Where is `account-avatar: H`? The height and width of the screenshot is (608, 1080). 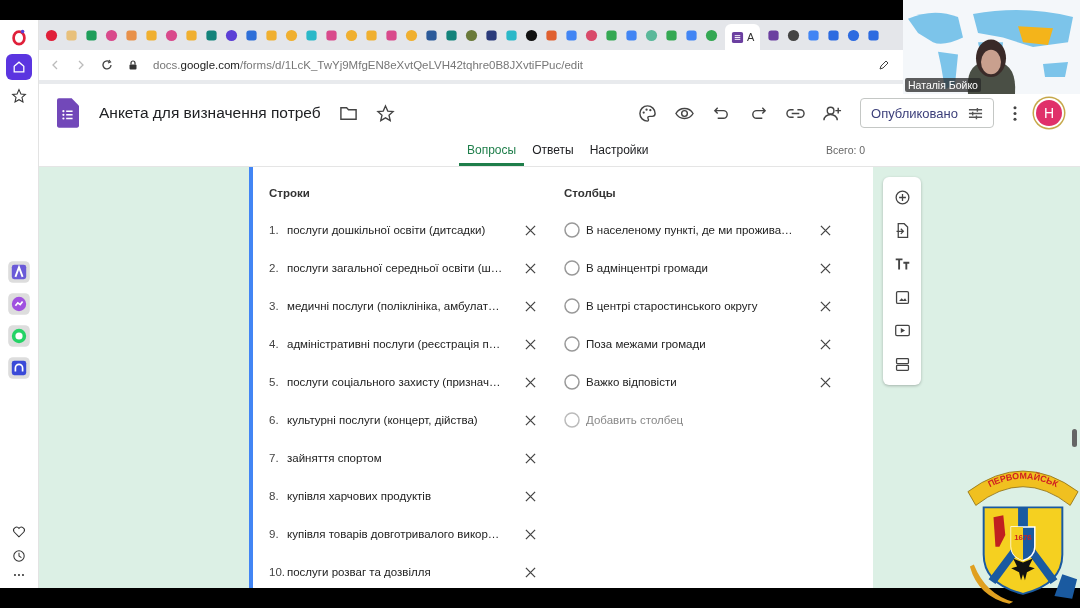
account-avatar: H is located at coordinates (1049, 113).